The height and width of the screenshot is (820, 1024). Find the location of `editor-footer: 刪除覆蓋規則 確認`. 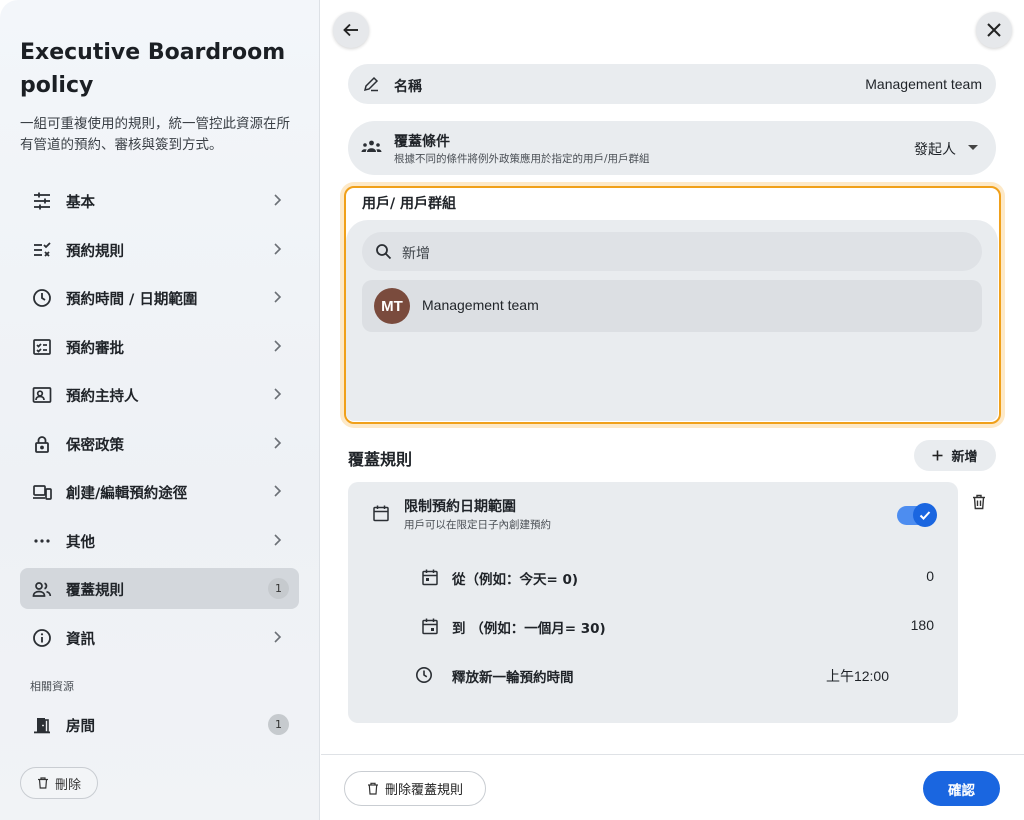

editor-footer: 刪除覆蓋規則 確認 is located at coordinates (672, 787).